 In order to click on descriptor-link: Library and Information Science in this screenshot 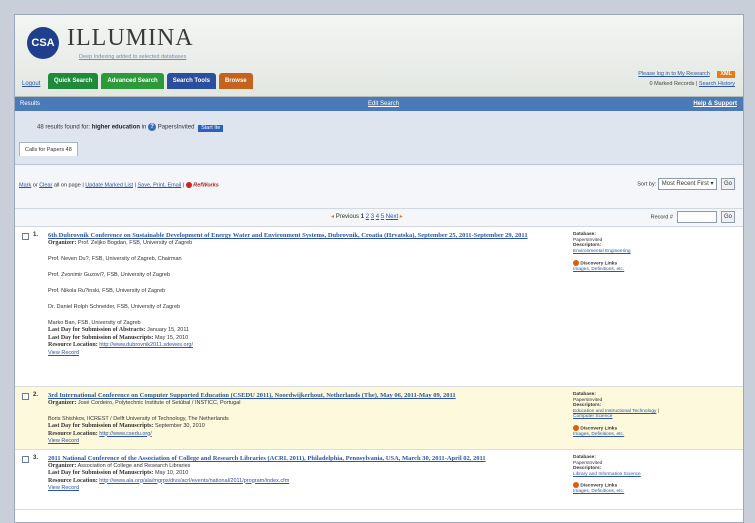, I will do `click(607, 474)`.